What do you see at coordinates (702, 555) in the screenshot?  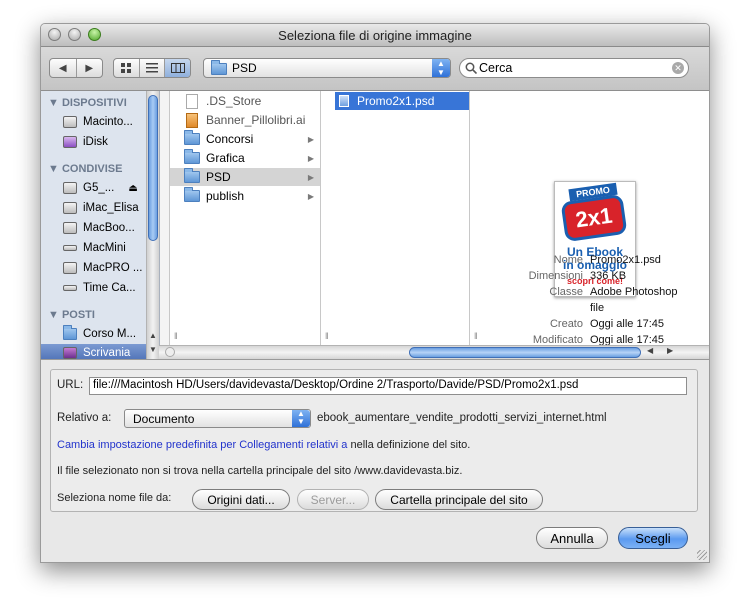 I see `resize-grip-icon` at bounding box center [702, 555].